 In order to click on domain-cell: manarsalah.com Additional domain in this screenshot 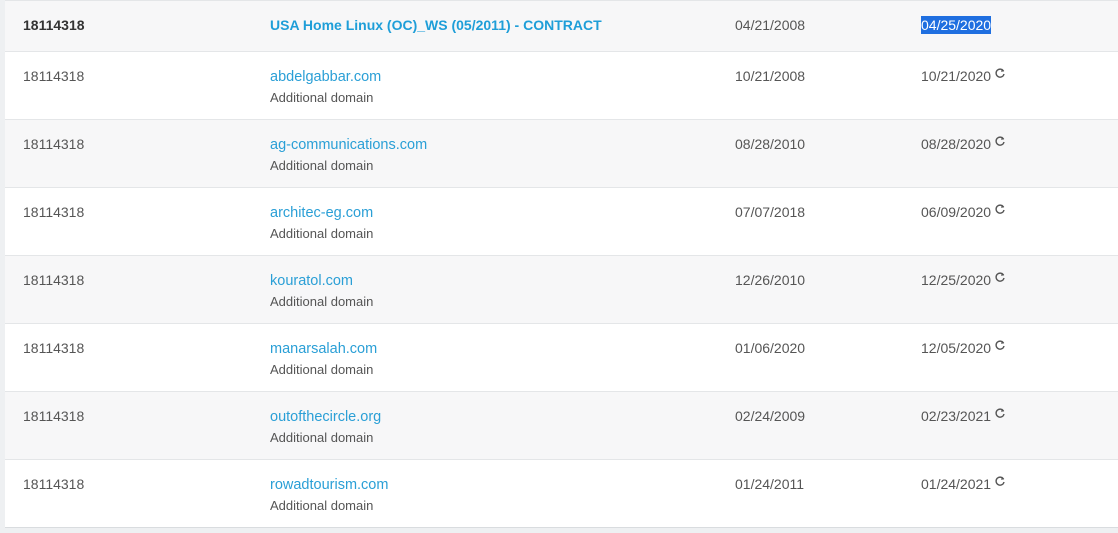, I will do `click(323, 358)`.